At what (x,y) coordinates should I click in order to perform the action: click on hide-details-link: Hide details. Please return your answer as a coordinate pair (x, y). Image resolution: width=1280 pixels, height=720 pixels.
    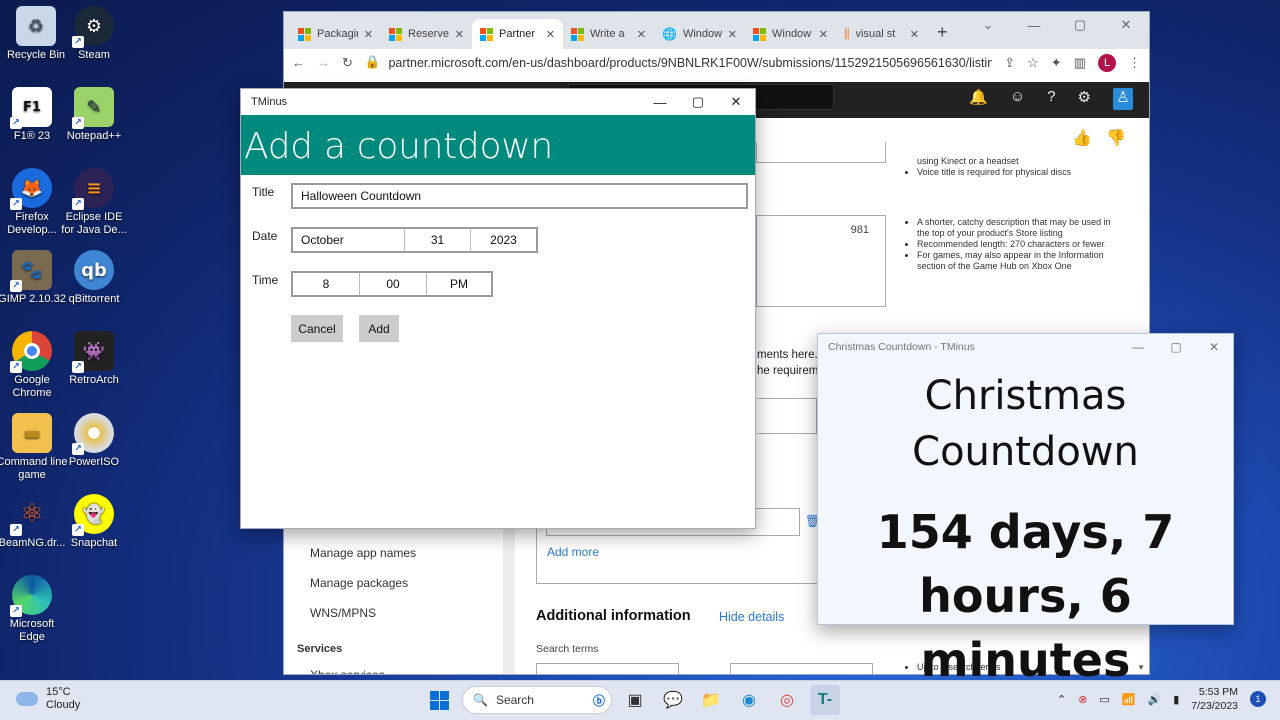
    Looking at the image, I should click on (751, 617).